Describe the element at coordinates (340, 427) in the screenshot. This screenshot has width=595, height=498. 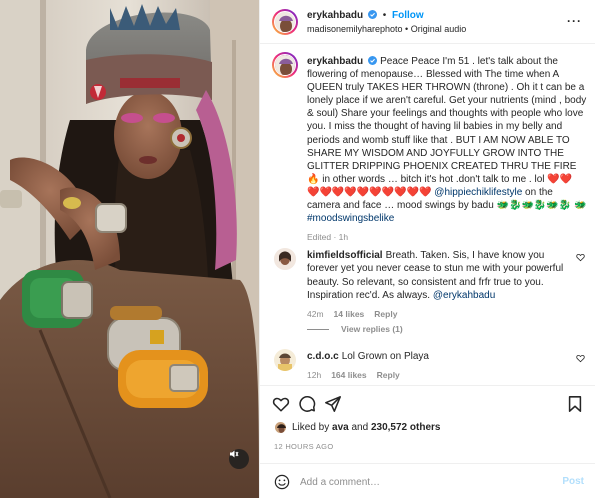
I see `liker-username: ava` at that location.